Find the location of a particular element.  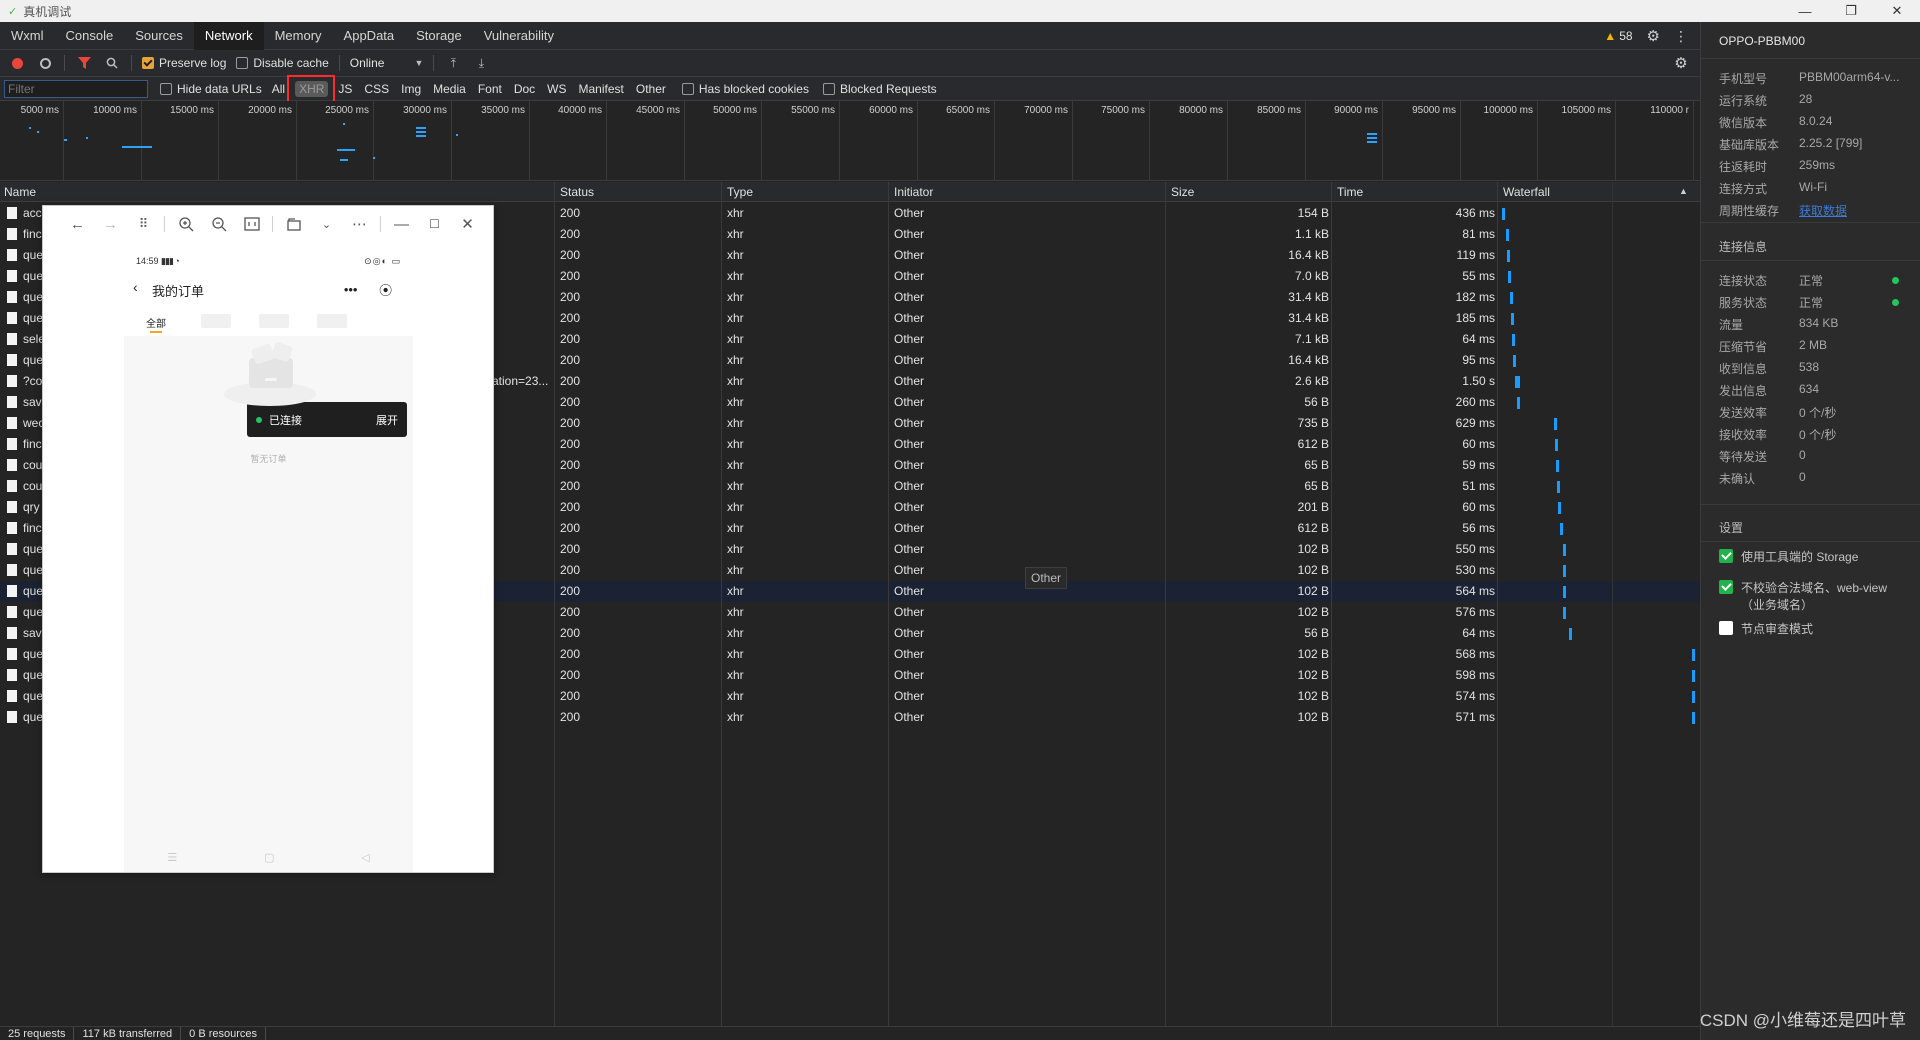

record-icon is located at coordinates (17, 63).